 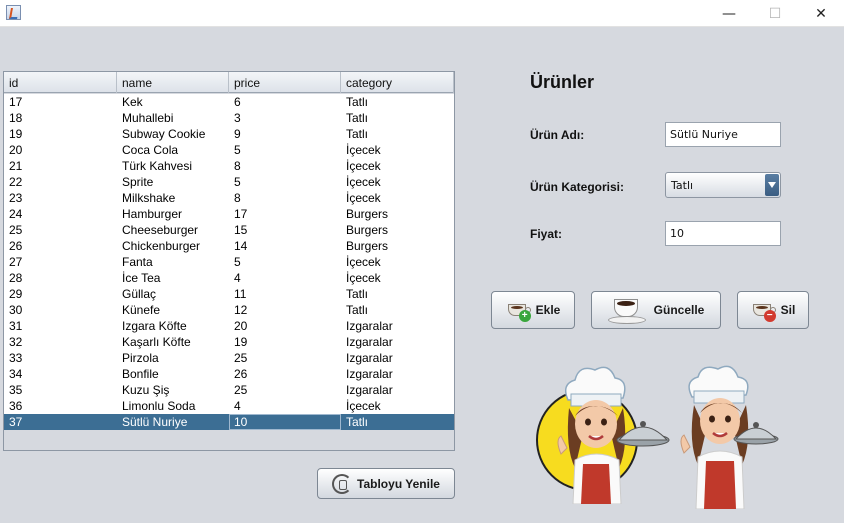 I want to click on table-cell-price: 25, so click(x=285, y=390).